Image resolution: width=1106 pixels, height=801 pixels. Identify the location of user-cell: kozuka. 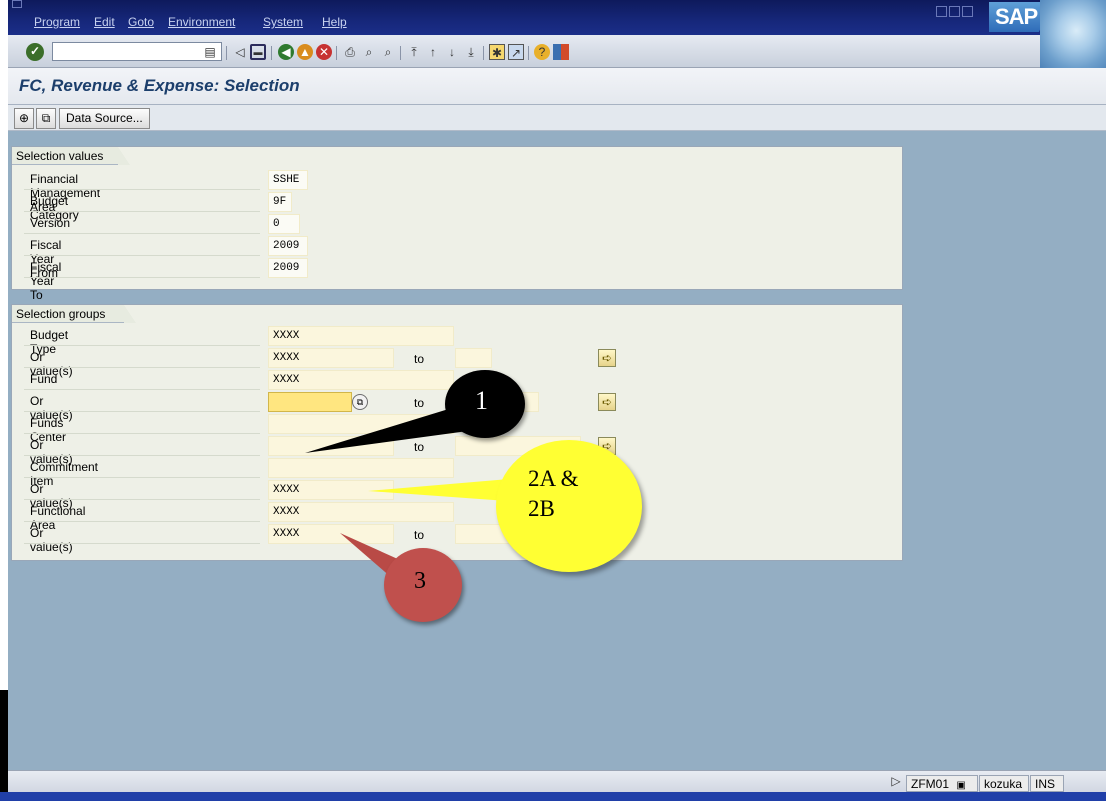
(1004, 783).